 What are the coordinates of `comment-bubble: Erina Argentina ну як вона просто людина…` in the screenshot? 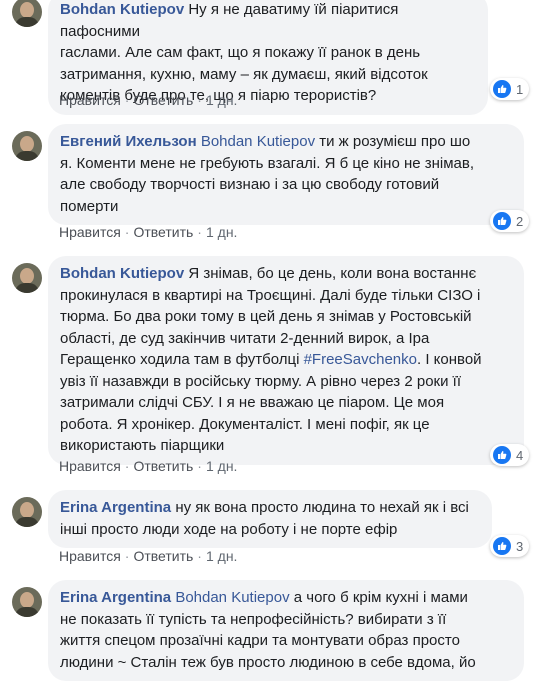 It's located at (270, 519).